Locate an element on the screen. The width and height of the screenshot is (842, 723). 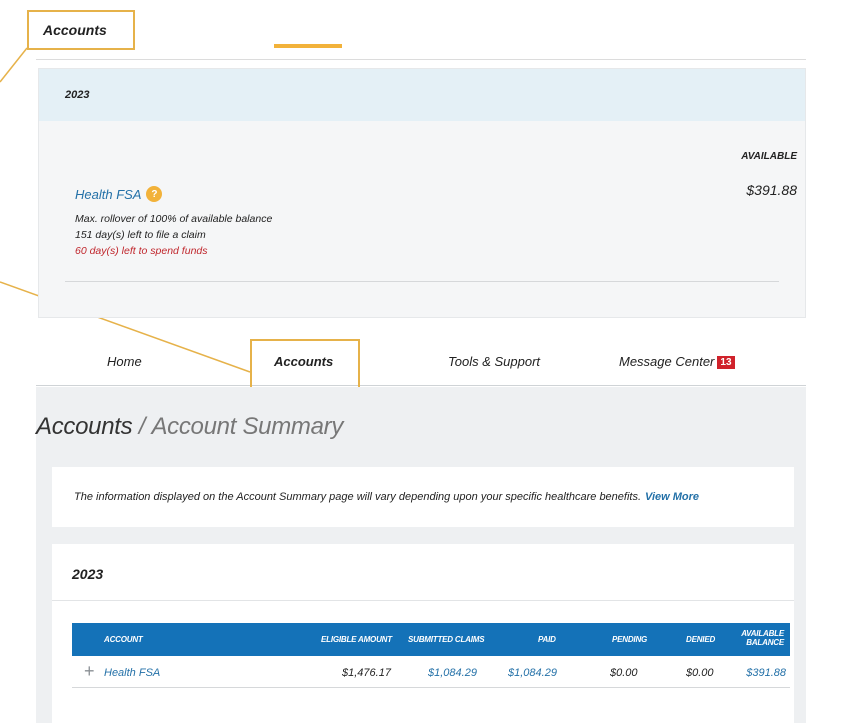
accounts-year-title: 2023 is located at coordinates (88, 574).